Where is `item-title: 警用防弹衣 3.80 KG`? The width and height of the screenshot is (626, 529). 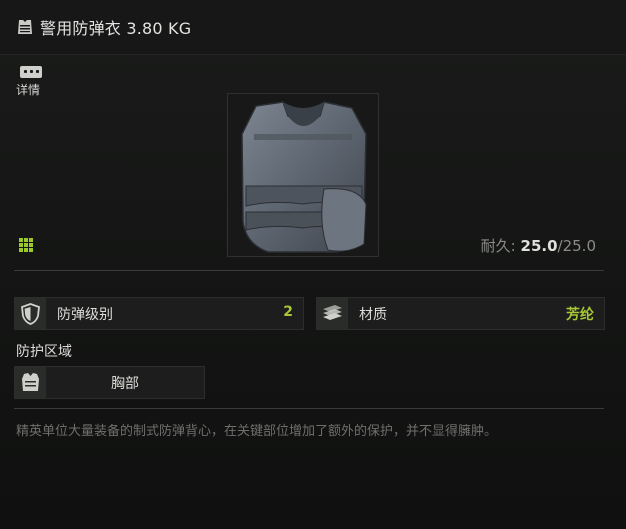 item-title: 警用防弹衣 3.80 KG is located at coordinates (115, 27).